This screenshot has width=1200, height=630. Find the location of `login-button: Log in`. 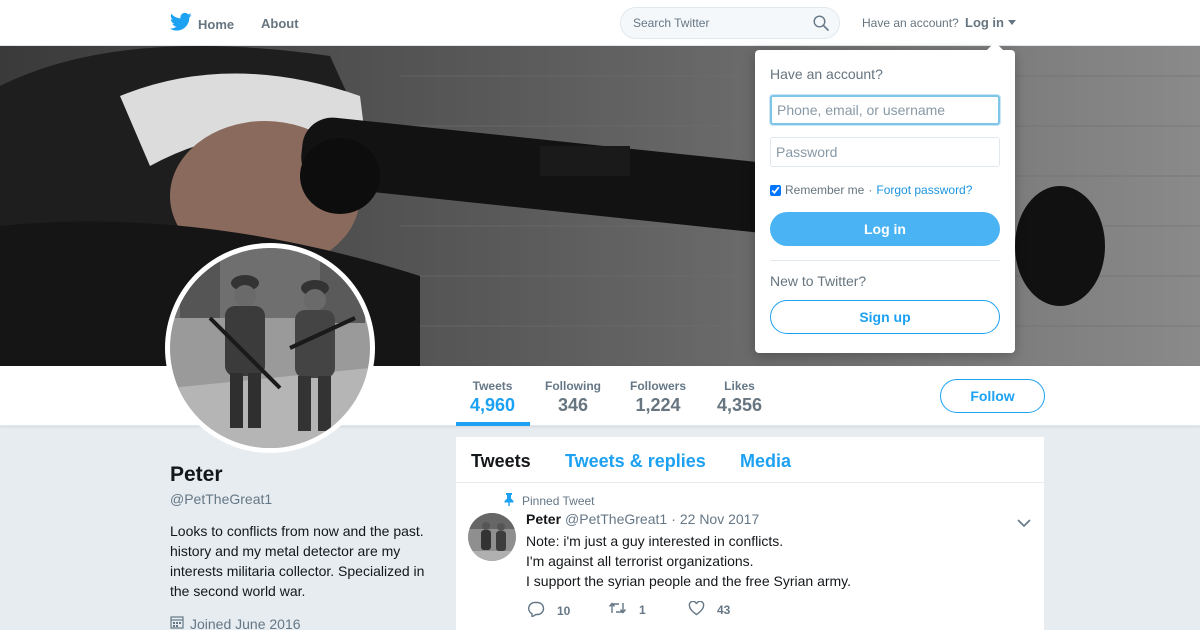

login-button: Log in is located at coordinates (885, 229).